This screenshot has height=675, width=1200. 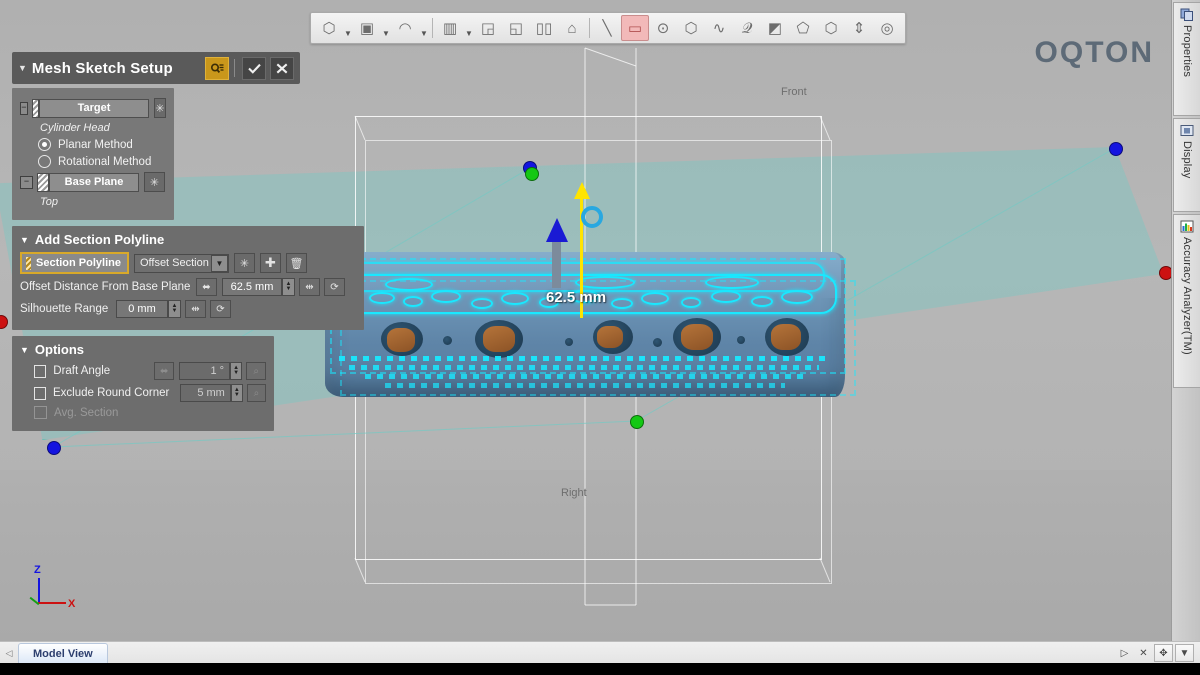 I want to click on sketch-toolbar: ⬡ ▼ ▣ ▼ ◠ ▼ ▥ ▼ ◲ ◱ ▯▯ ⌂ ╲ ▭ ⊙ ⬡ ∿ 𝒬 ◩ ⬠ ⬡ ⇕ ◎, so click(x=608, y=28).